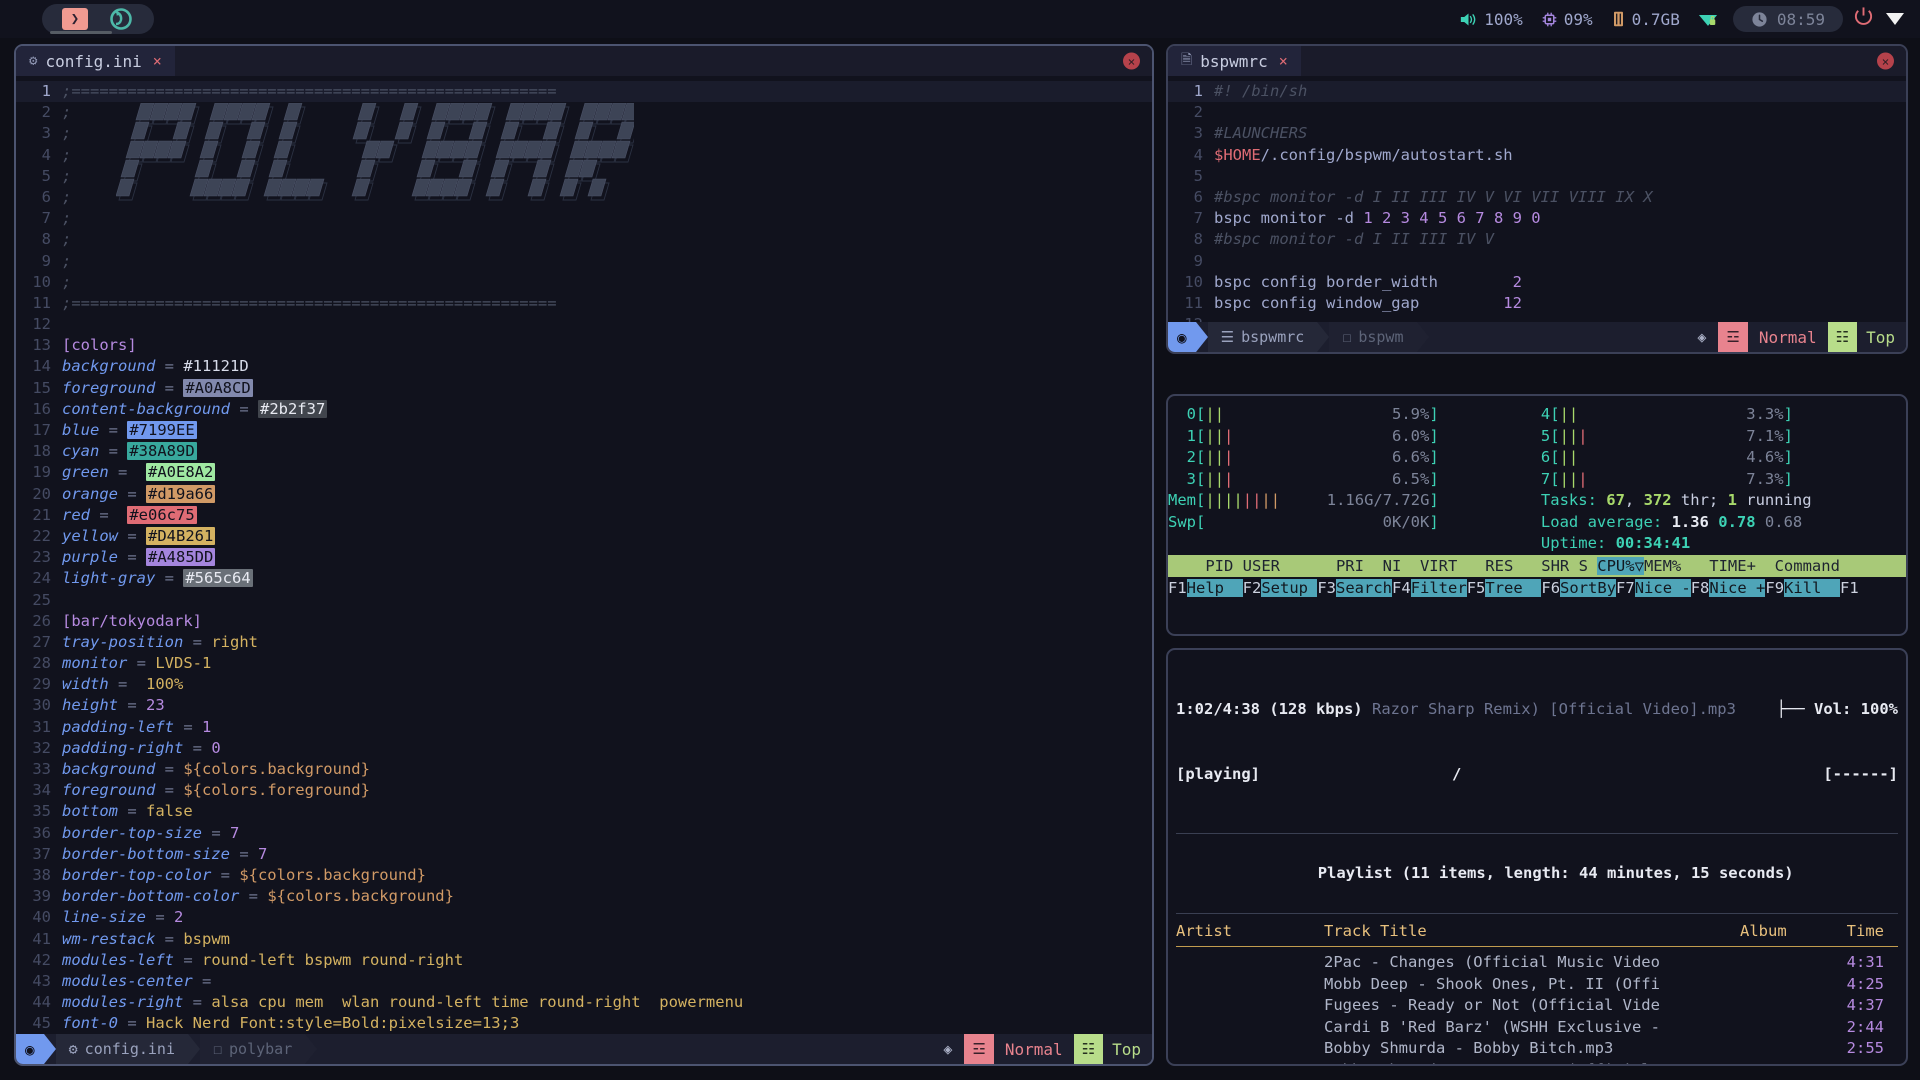 The height and width of the screenshot is (1080, 1920). Describe the element at coordinates (1401, 587) in the screenshot. I see `htop-fkey-key: F4` at that location.